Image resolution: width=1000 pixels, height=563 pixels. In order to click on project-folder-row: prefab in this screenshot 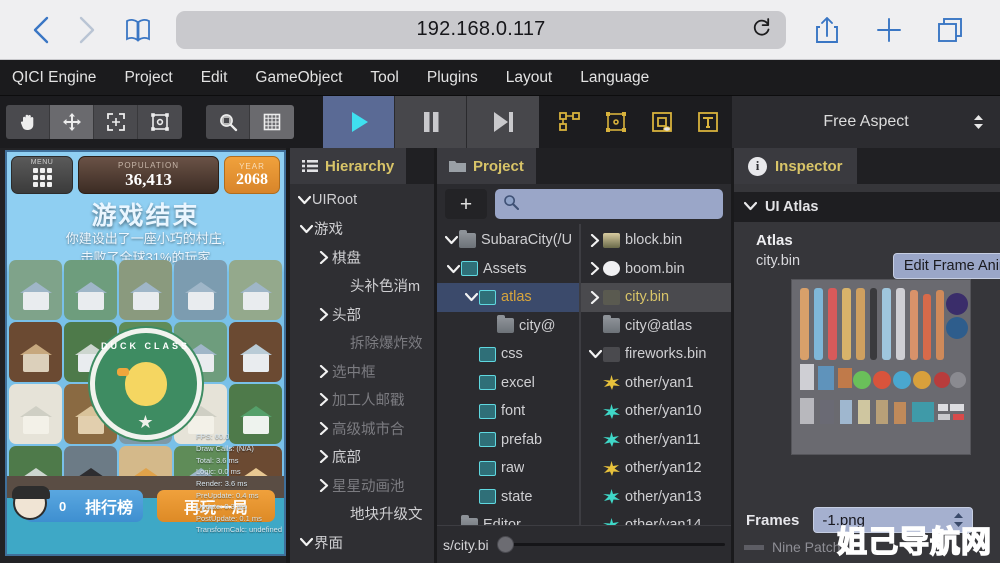, I will do `click(508, 440)`.